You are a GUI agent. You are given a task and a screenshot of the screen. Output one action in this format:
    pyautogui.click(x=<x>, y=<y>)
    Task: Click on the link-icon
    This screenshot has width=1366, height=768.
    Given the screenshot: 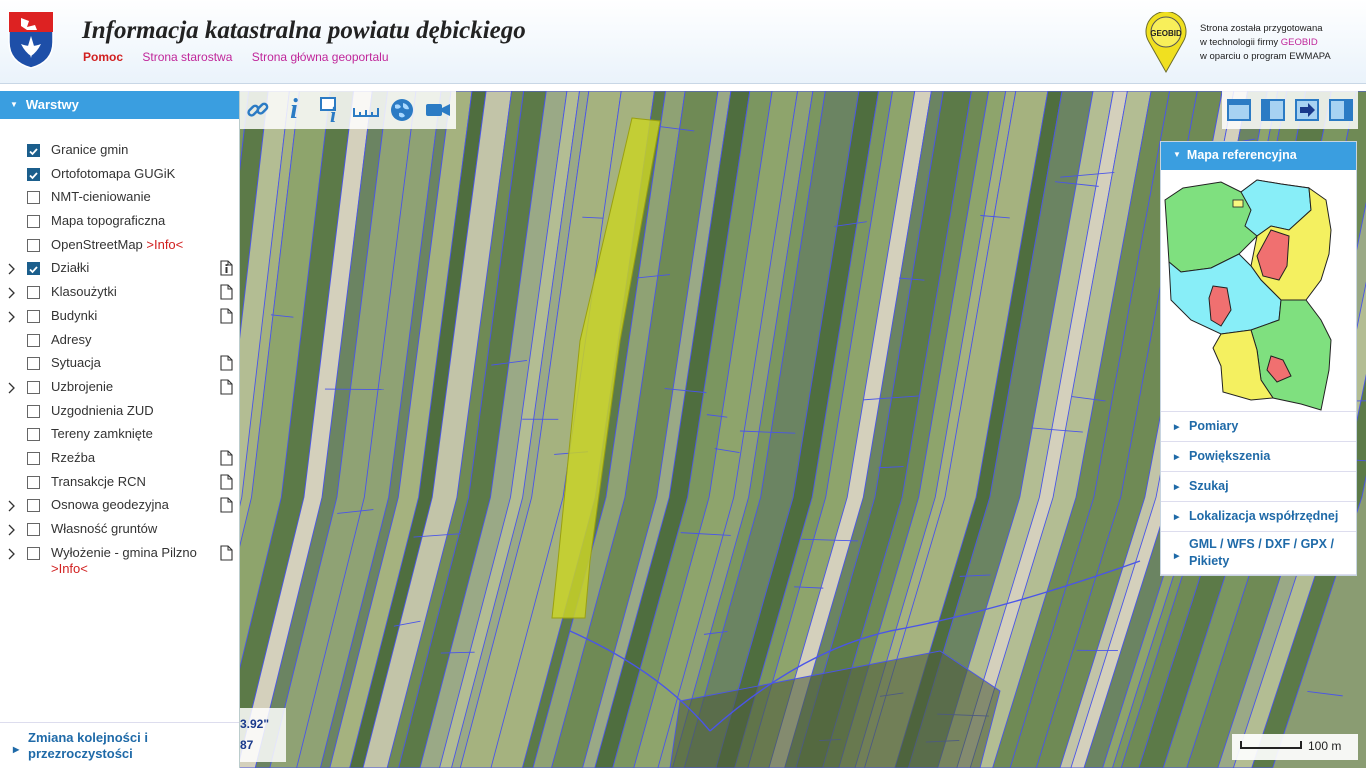 What is the action you would take?
    pyautogui.click(x=258, y=109)
    